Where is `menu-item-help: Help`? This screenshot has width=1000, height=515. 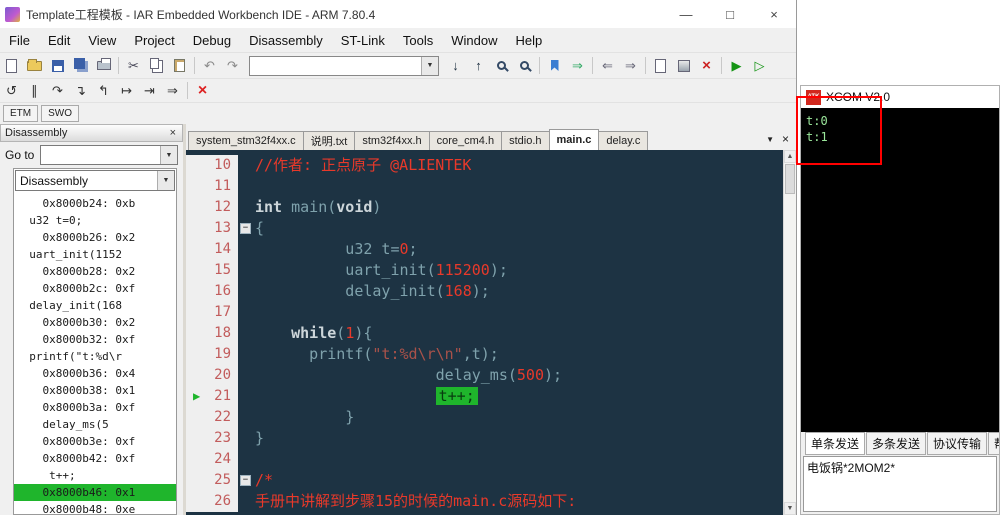 menu-item-help: Help is located at coordinates (528, 40).